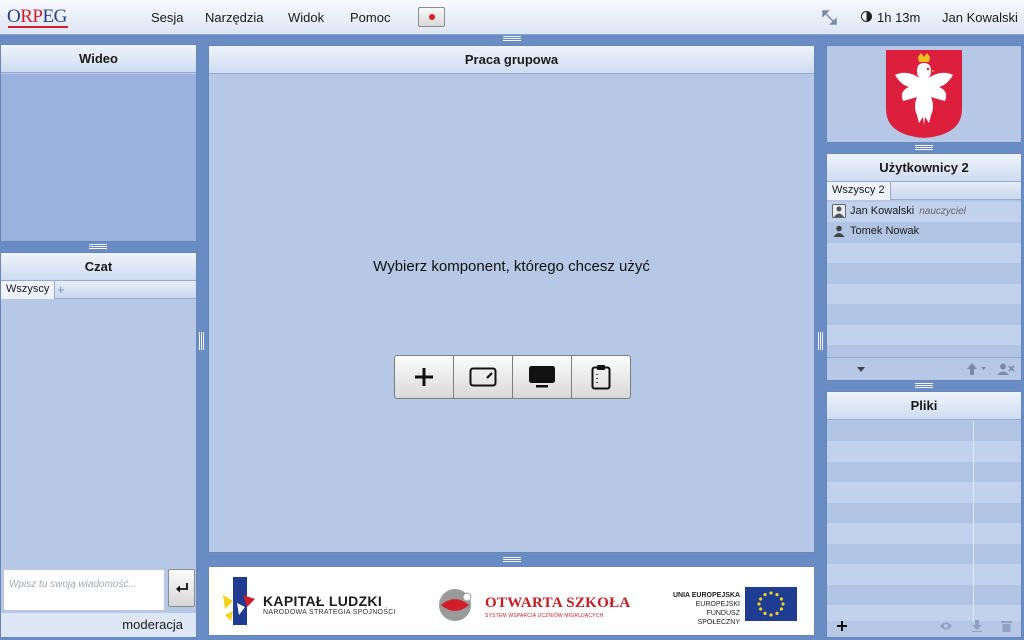  I want to click on files-list, so click(924, 521).